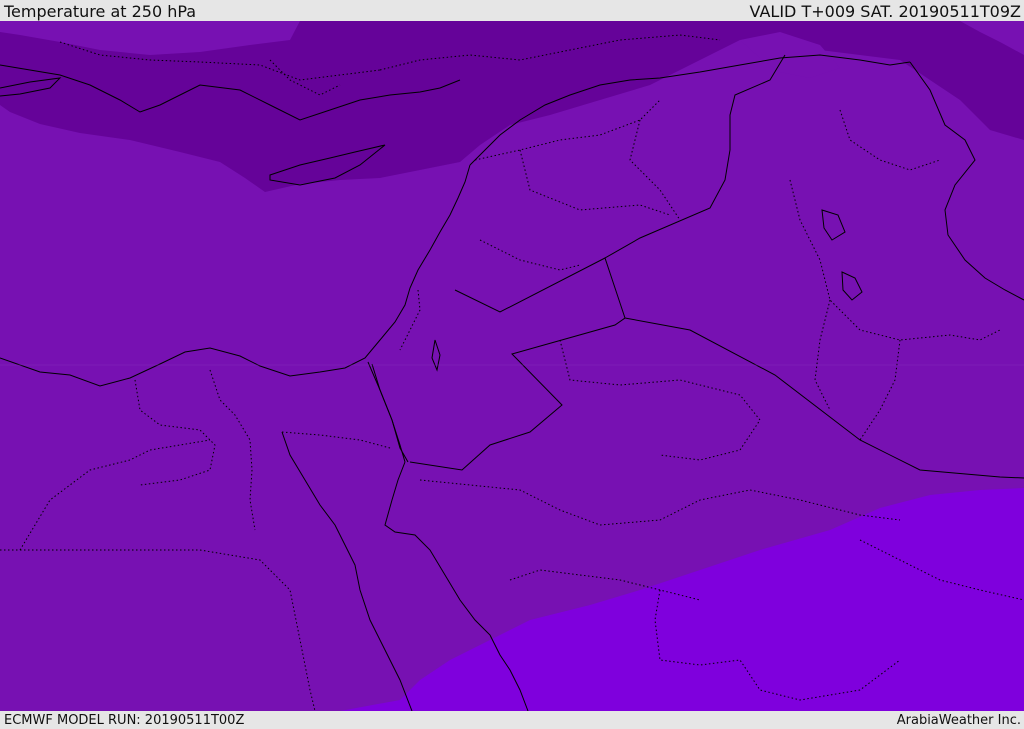 The height and width of the screenshot is (729, 1024). I want to click on credit-label: ArabiaWeather Inc., so click(958, 720).